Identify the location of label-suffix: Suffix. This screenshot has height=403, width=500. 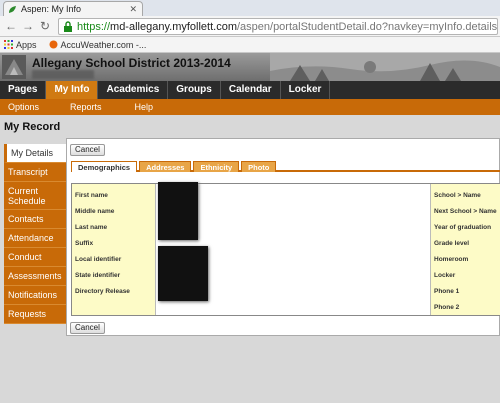
(84, 243).